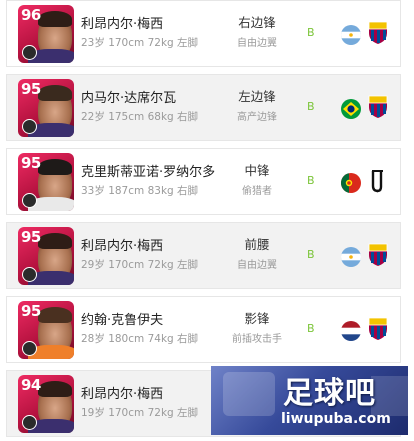 The height and width of the screenshot is (441, 414). I want to click on portugal-flag-icon, so click(351, 183).